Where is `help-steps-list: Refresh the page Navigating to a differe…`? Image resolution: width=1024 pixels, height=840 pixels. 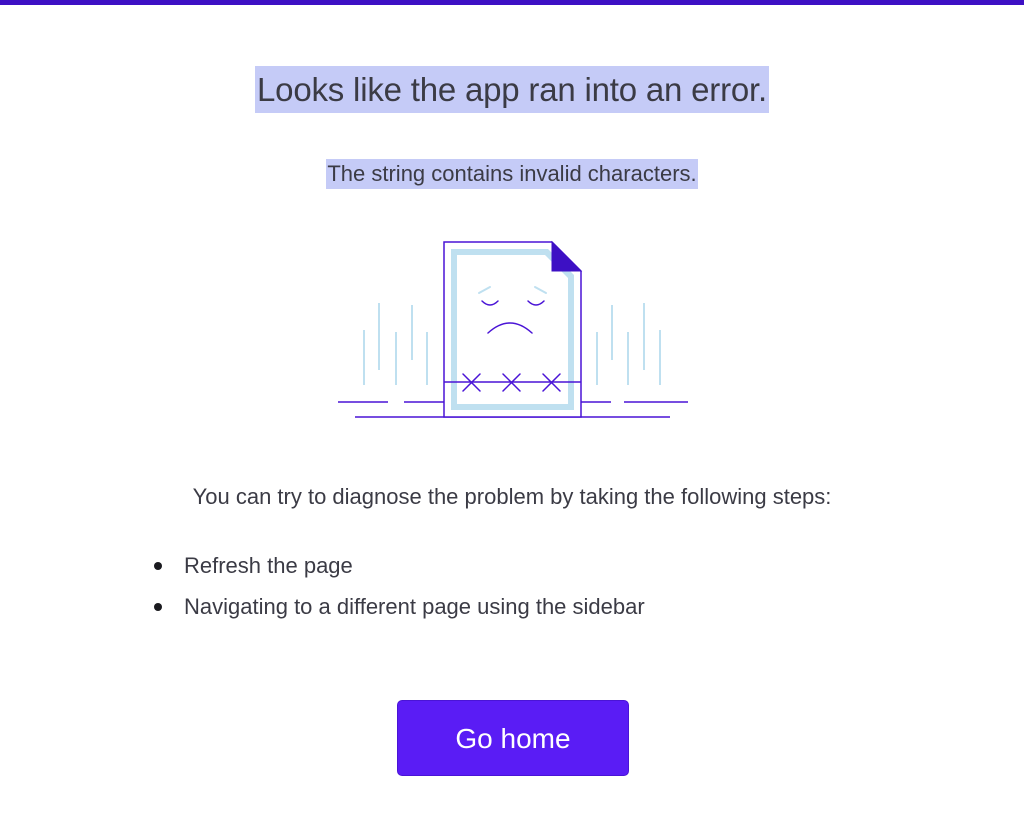 help-steps-list: Refresh the page Navigating to a differe… is located at coordinates (397, 592).